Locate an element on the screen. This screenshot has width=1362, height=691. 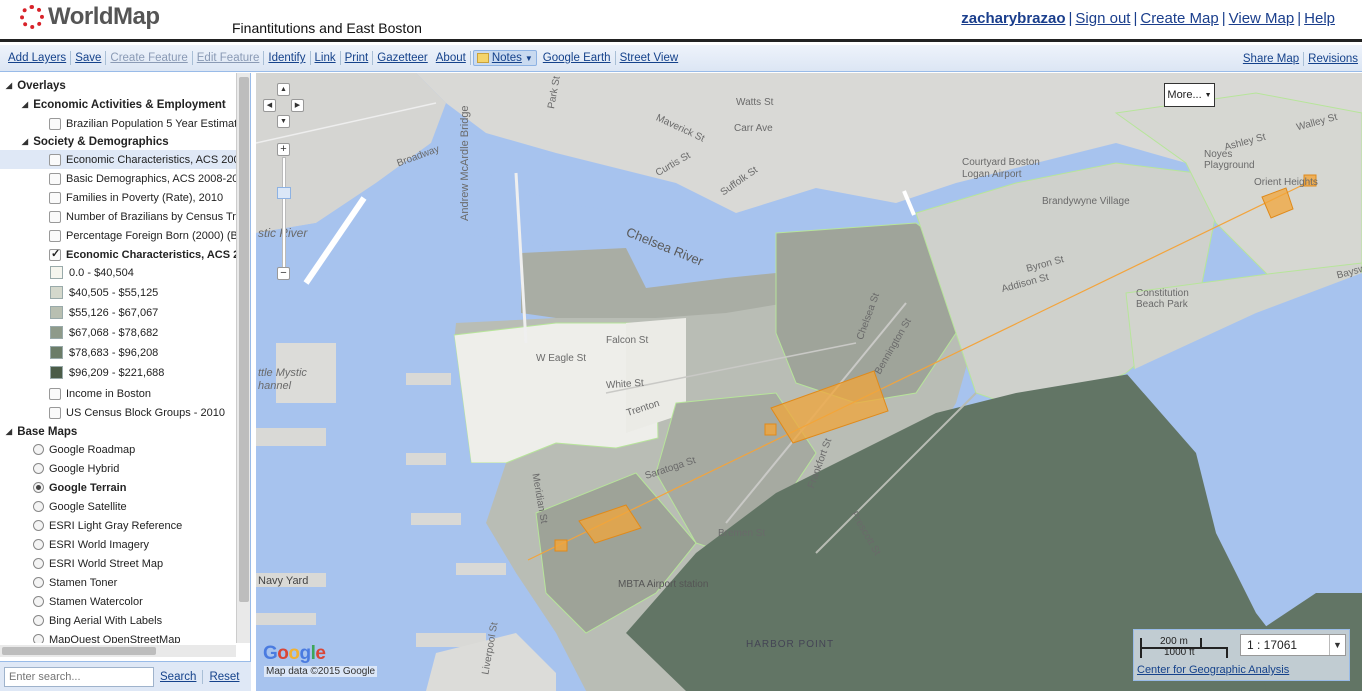
pan-left-button: ◀ is located at coordinates (269, 105).